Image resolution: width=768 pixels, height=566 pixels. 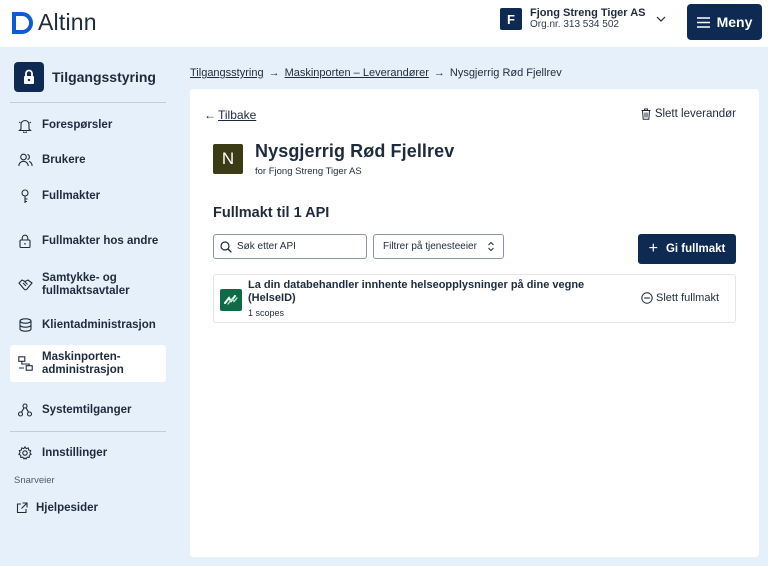 I want to click on filter-label: Filtrer på tjenesteeier, so click(x=430, y=246).